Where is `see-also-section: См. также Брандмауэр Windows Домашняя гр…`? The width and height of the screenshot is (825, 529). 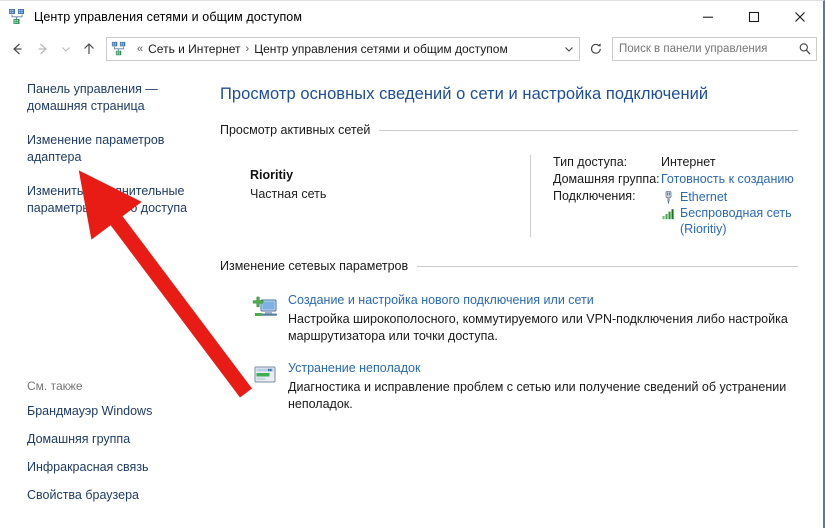
see-also-section: См. также Брандмауэр Windows Домашняя гр… is located at coordinates (117, 447).